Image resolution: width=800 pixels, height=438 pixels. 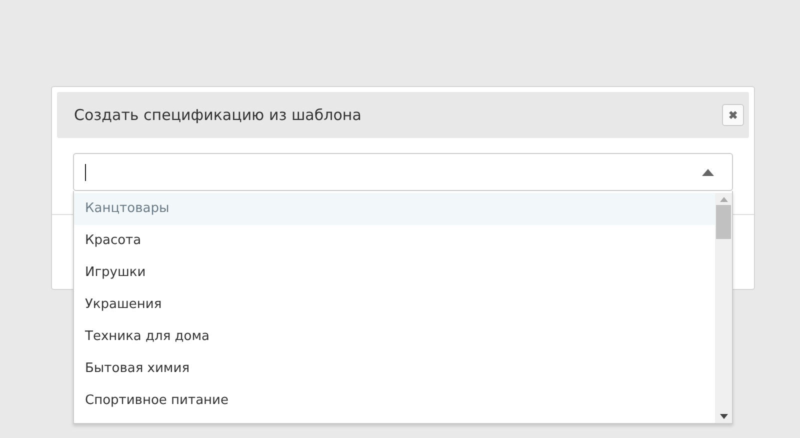 What do you see at coordinates (708, 172) in the screenshot?
I see `caret-up-icon` at bounding box center [708, 172].